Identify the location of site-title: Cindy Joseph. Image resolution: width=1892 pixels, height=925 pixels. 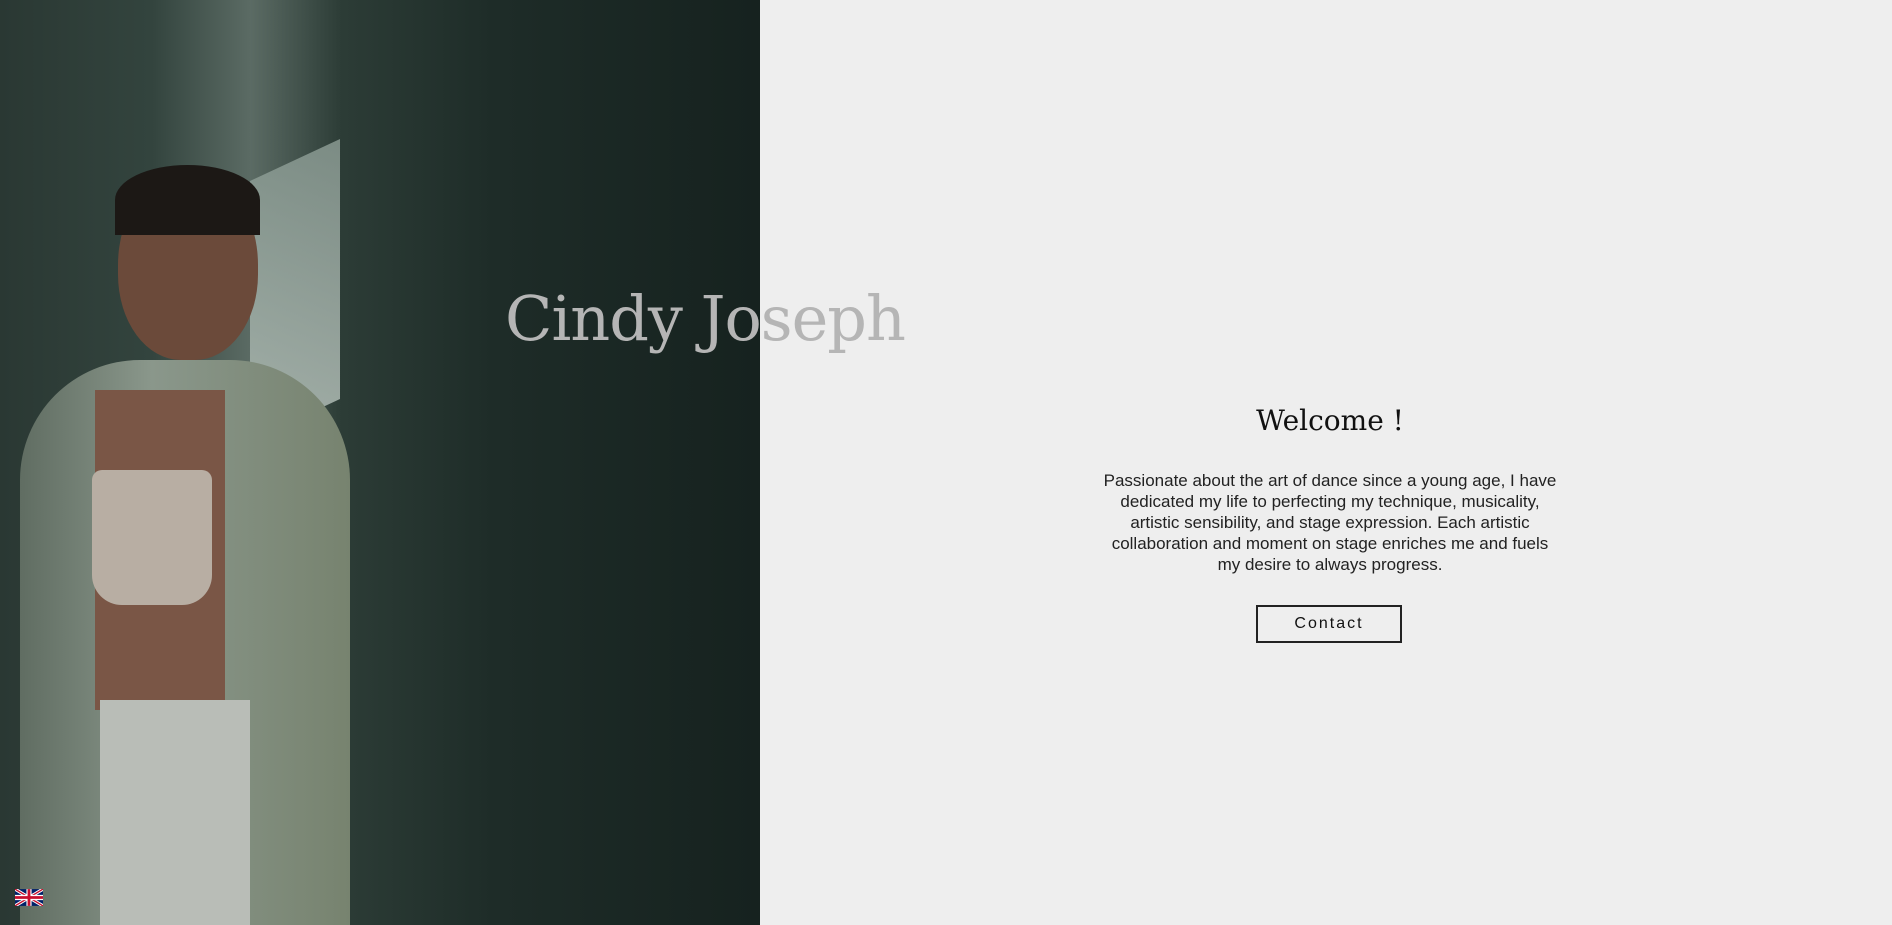
(705, 318).